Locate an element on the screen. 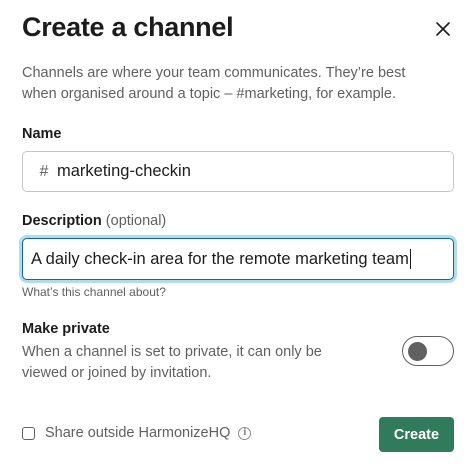 The height and width of the screenshot is (467, 474). hash-prefix: # is located at coordinates (44, 171).